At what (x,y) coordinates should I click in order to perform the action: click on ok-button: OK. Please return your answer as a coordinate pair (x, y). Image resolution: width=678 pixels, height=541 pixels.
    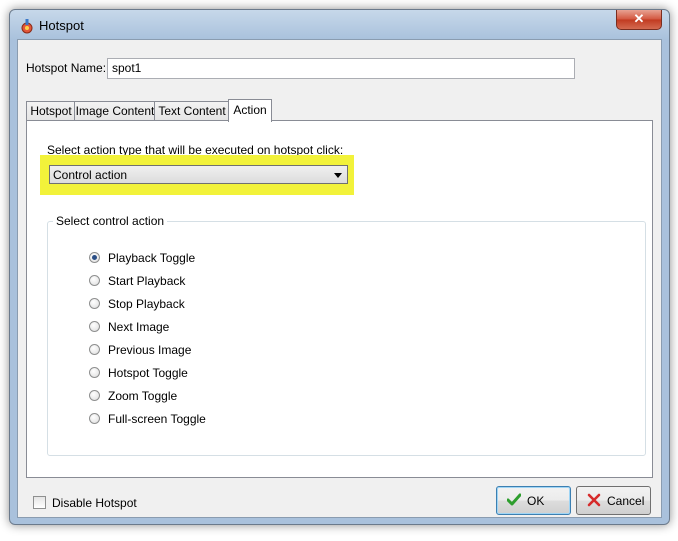
    Looking at the image, I should click on (533, 500).